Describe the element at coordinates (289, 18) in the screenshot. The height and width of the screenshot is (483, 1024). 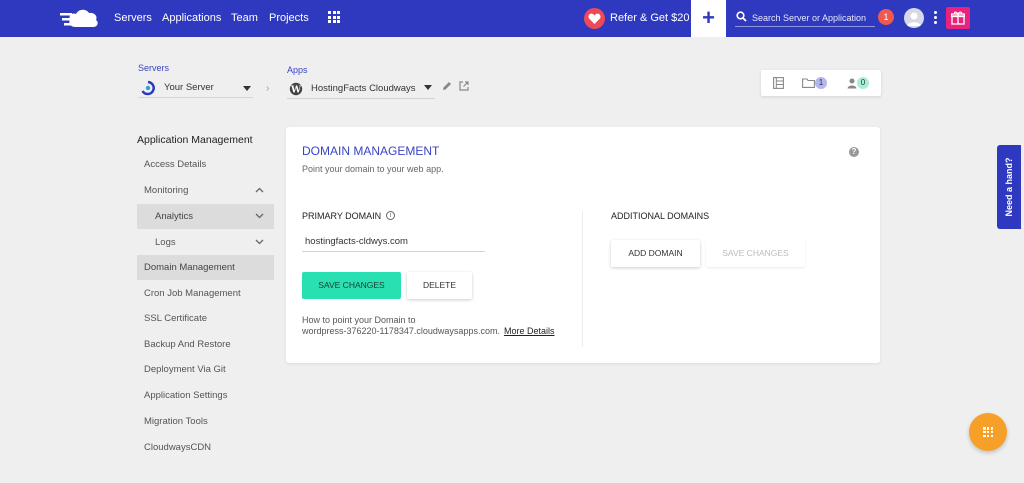
I see `nav-projects: Projects` at that location.